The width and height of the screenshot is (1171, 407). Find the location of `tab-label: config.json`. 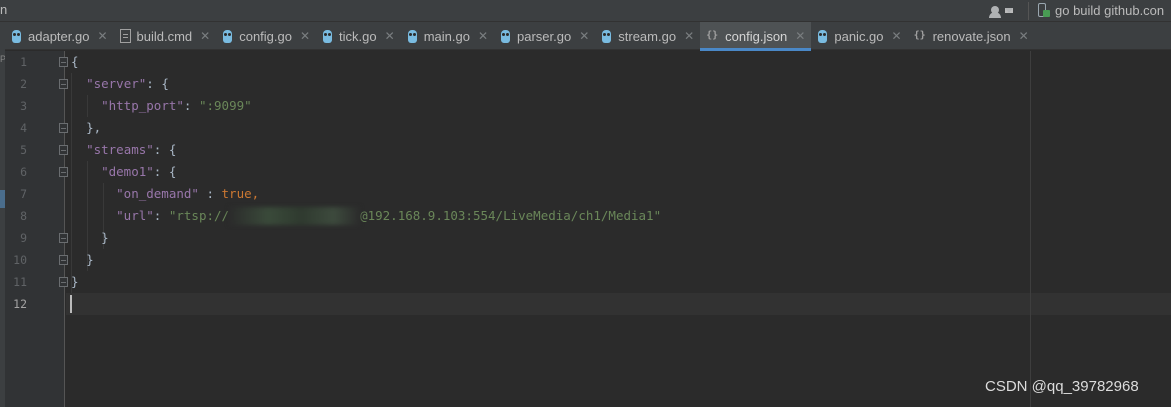

tab-label: config.json is located at coordinates (756, 36).